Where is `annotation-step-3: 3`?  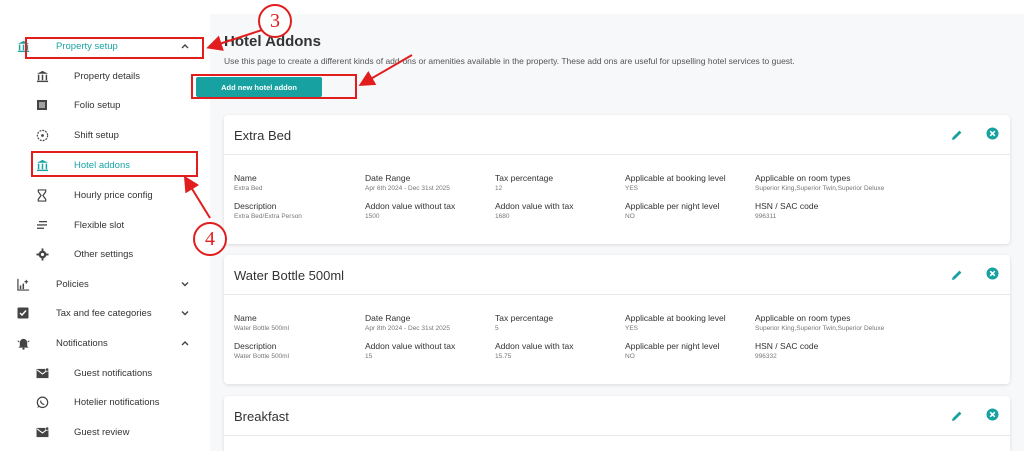 annotation-step-3: 3 is located at coordinates (275, 21).